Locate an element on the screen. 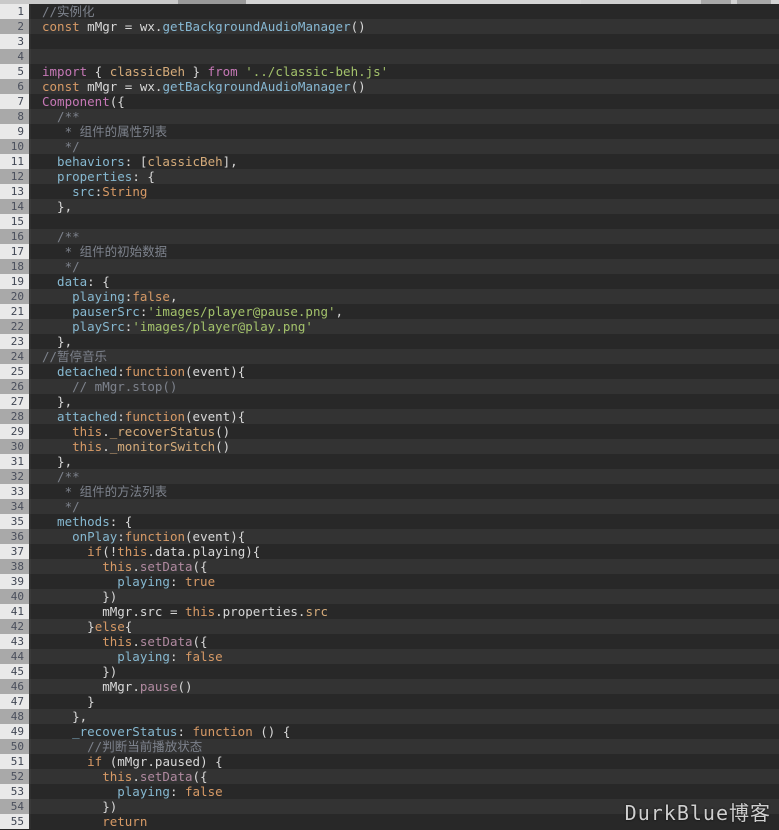 The height and width of the screenshot is (830, 779). code-line: 16 /** is located at coordinates (389, 236).